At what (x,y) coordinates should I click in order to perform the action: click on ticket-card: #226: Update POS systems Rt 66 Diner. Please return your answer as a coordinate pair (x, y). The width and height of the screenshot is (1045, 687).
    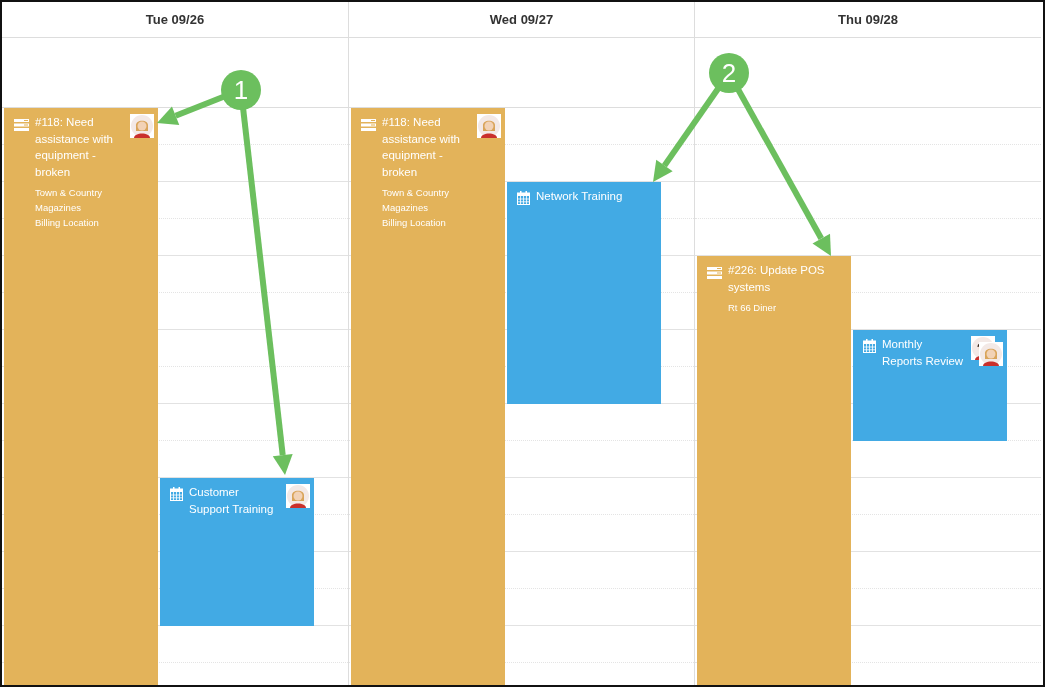
    Looking at the image, I should click on (774, 470).